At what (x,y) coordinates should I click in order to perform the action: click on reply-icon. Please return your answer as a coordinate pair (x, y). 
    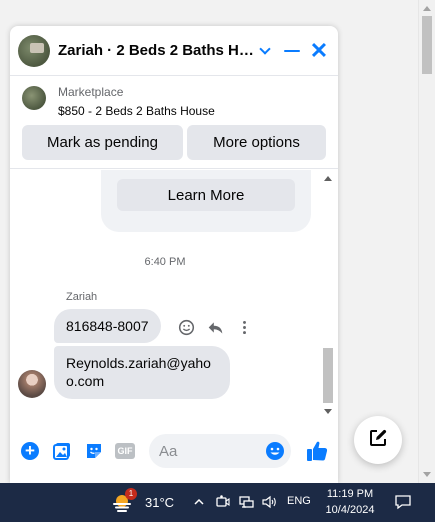
    Looking at the image, I should click on (215, 327).